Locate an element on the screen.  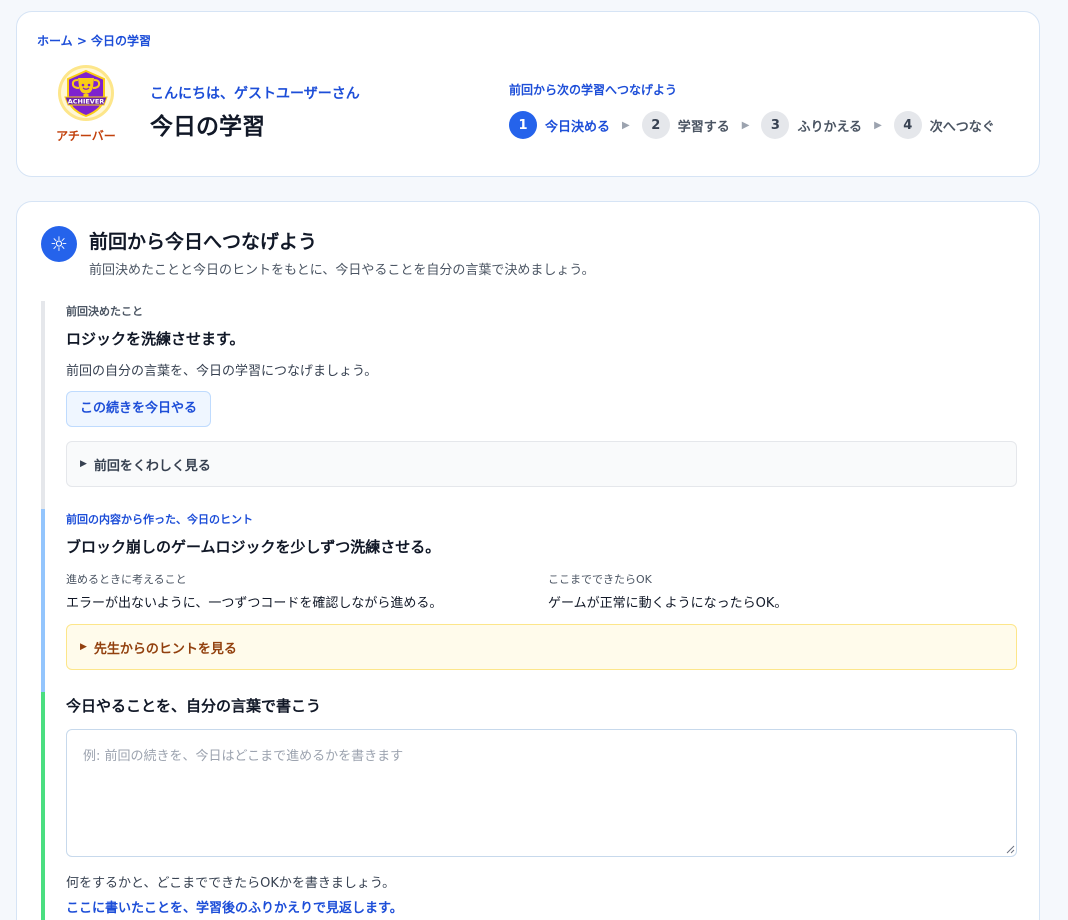
previous-accent-bar is located at coordinates (43, 405).